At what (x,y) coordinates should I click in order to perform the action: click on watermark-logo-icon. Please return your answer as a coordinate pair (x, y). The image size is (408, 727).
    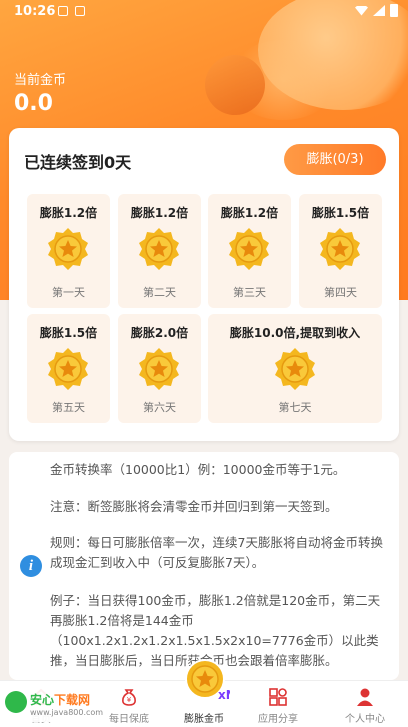
    Looking at the image, I should click on (16, 702).